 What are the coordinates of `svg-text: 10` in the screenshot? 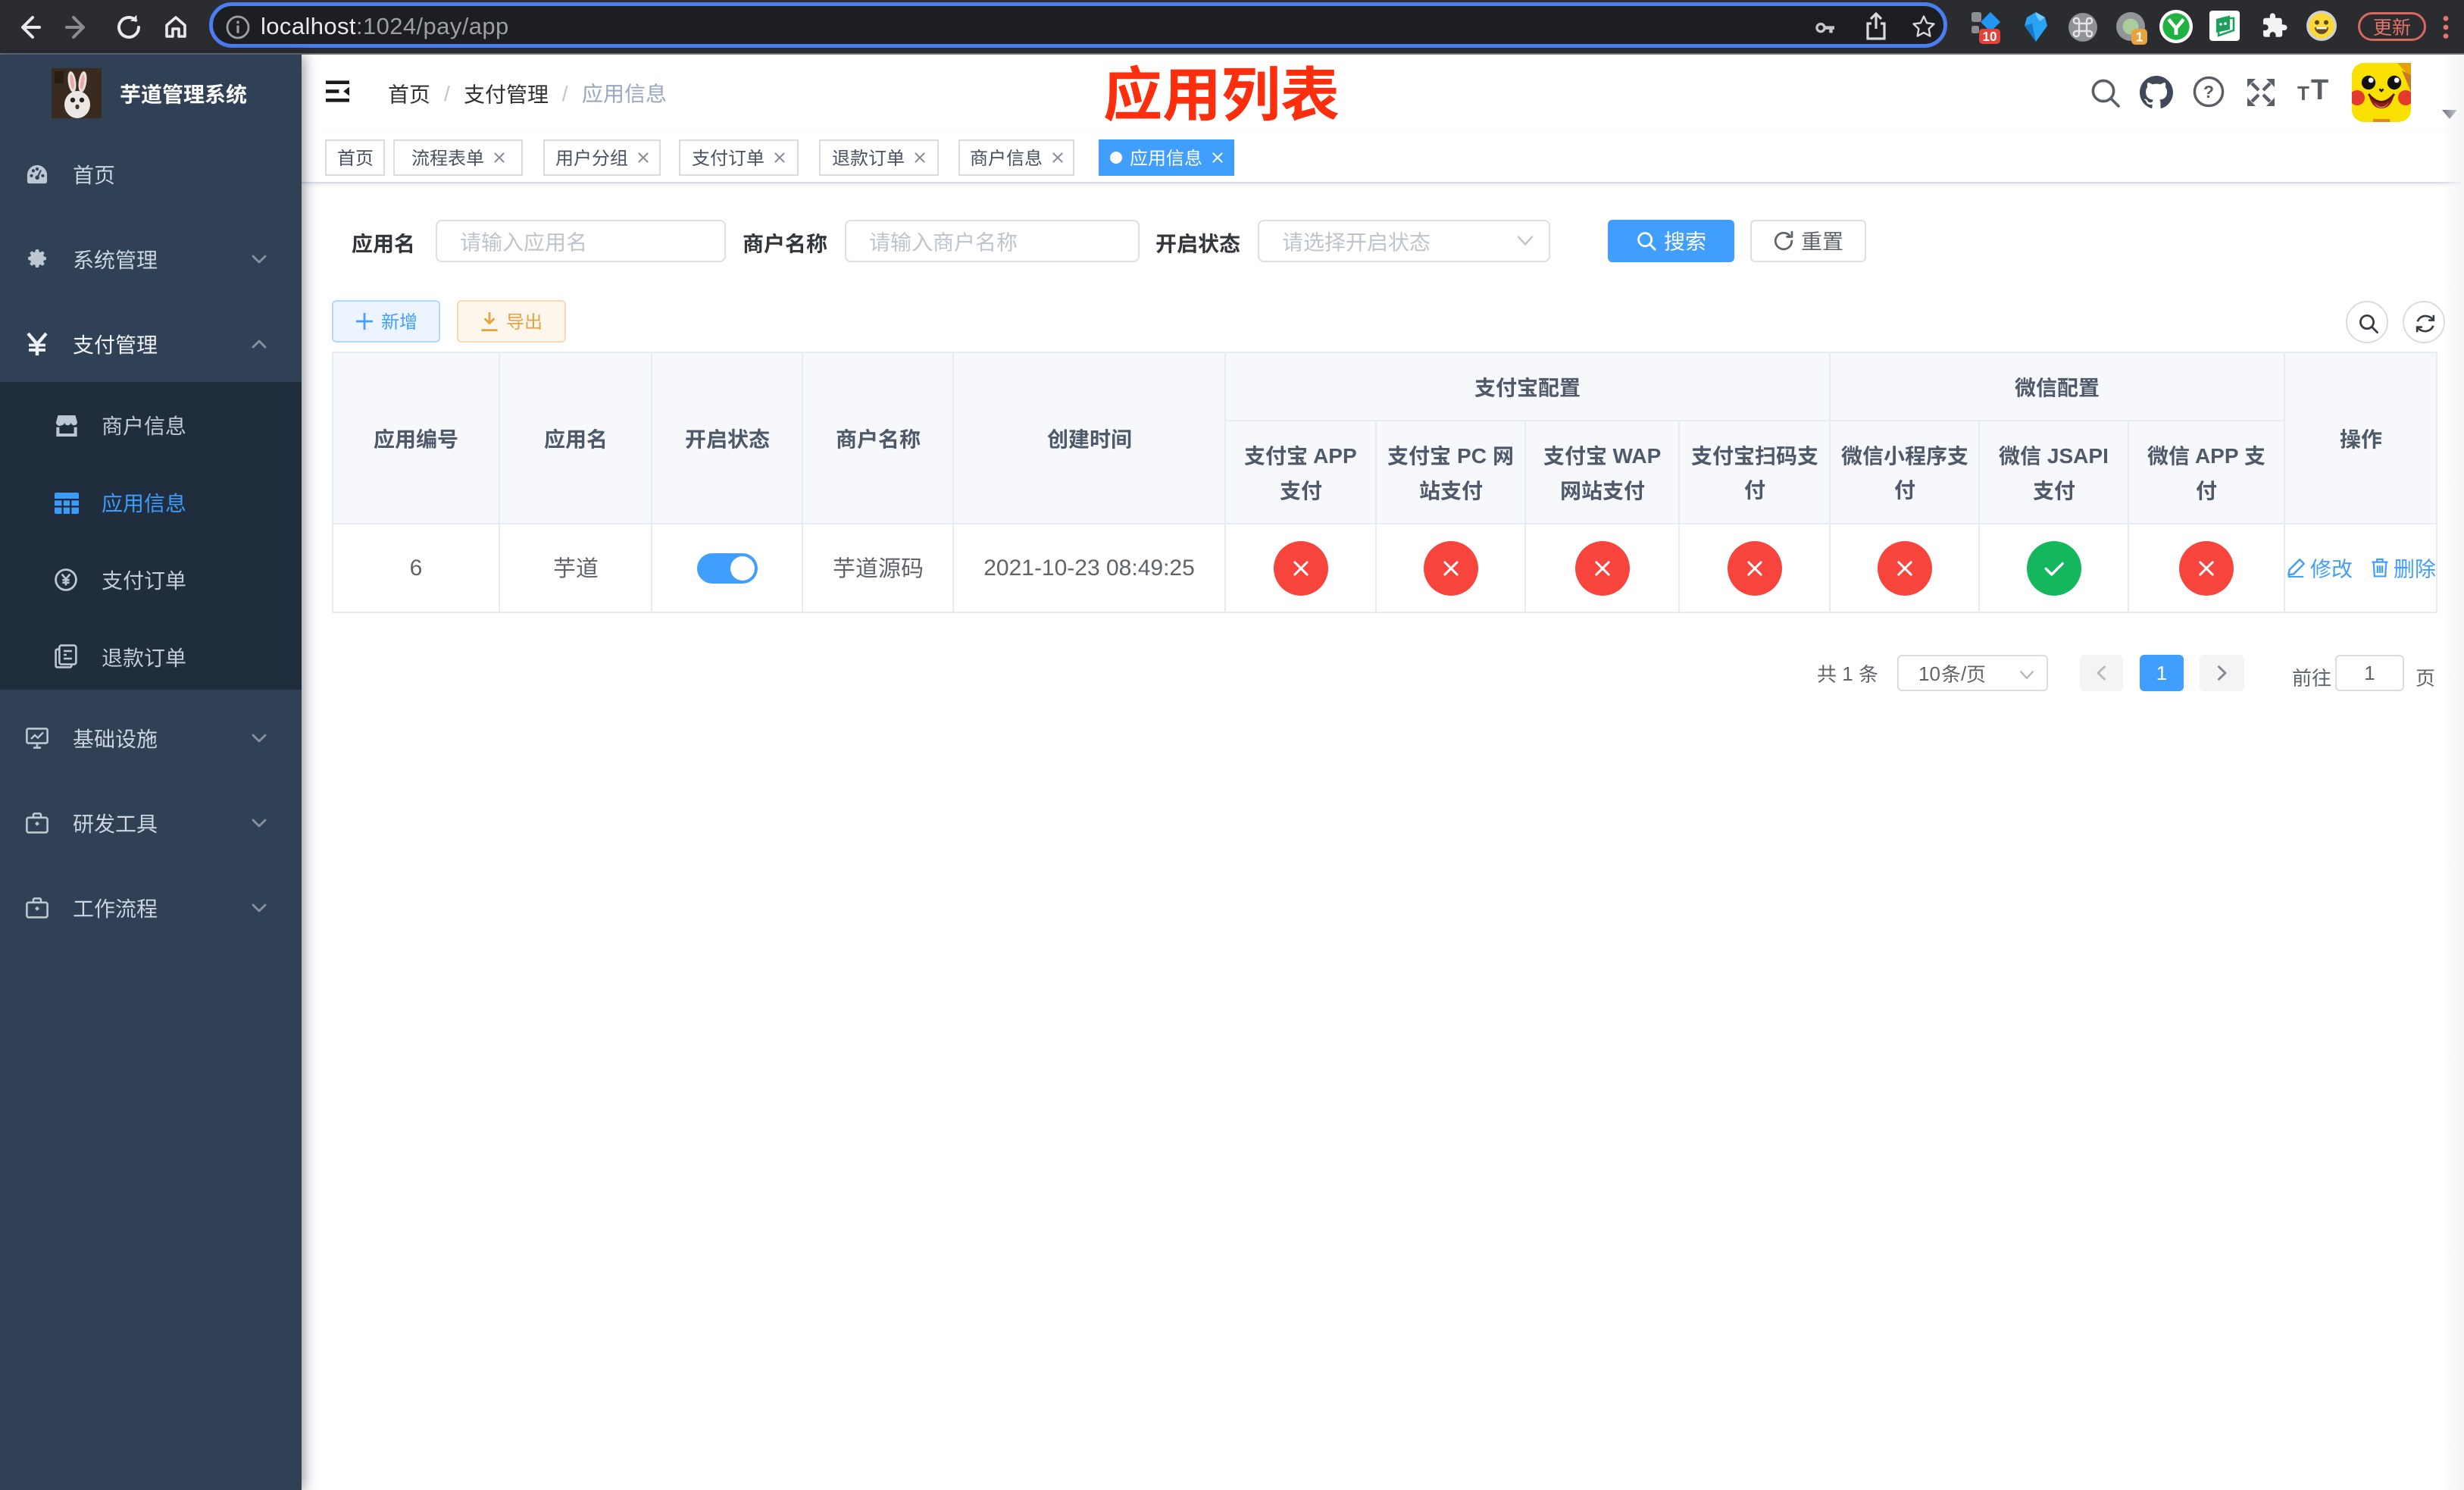 It's located at (1989, 36).